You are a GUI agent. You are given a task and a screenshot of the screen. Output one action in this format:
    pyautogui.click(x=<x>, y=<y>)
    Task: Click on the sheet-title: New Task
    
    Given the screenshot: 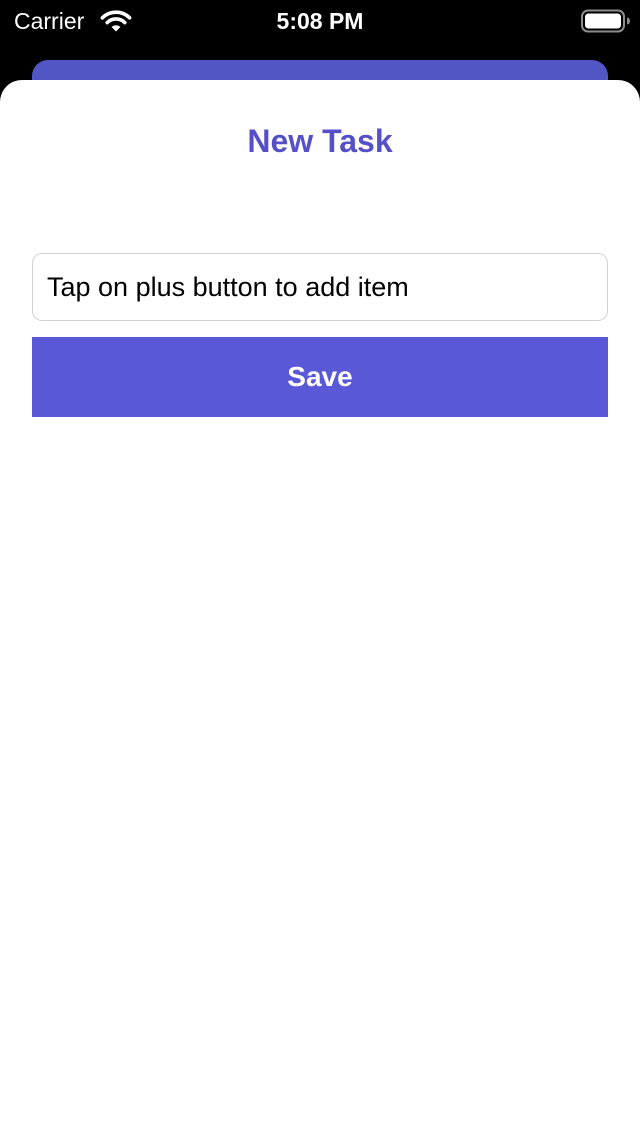 What is the action you would take?
    pyautogui.click(x=320, y=141)
    